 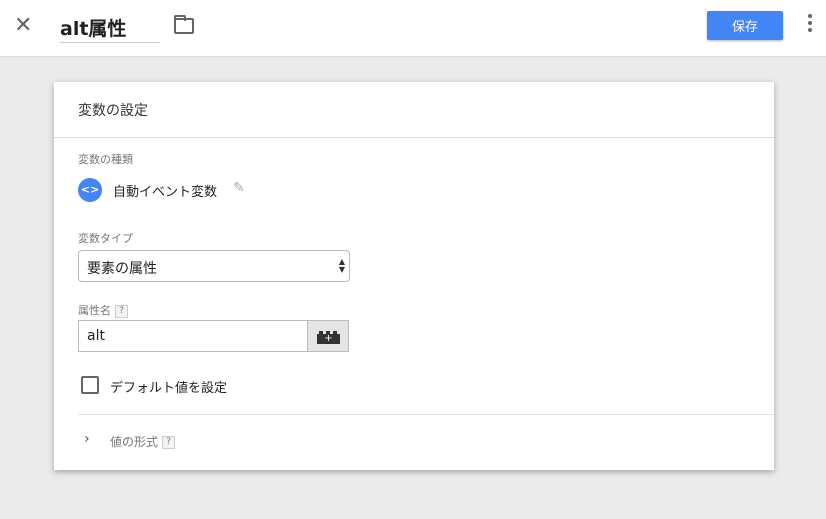 What do you see at coordinates (105, 159) in the screenshot?
I see `variable-type-section-label: 変数の種類` at bounding box center [105, 159].